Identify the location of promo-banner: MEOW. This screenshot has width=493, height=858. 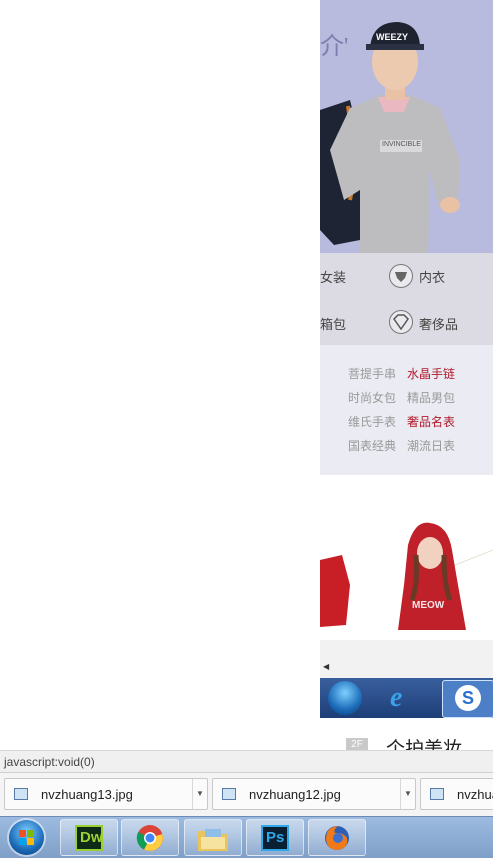
(406, 555).